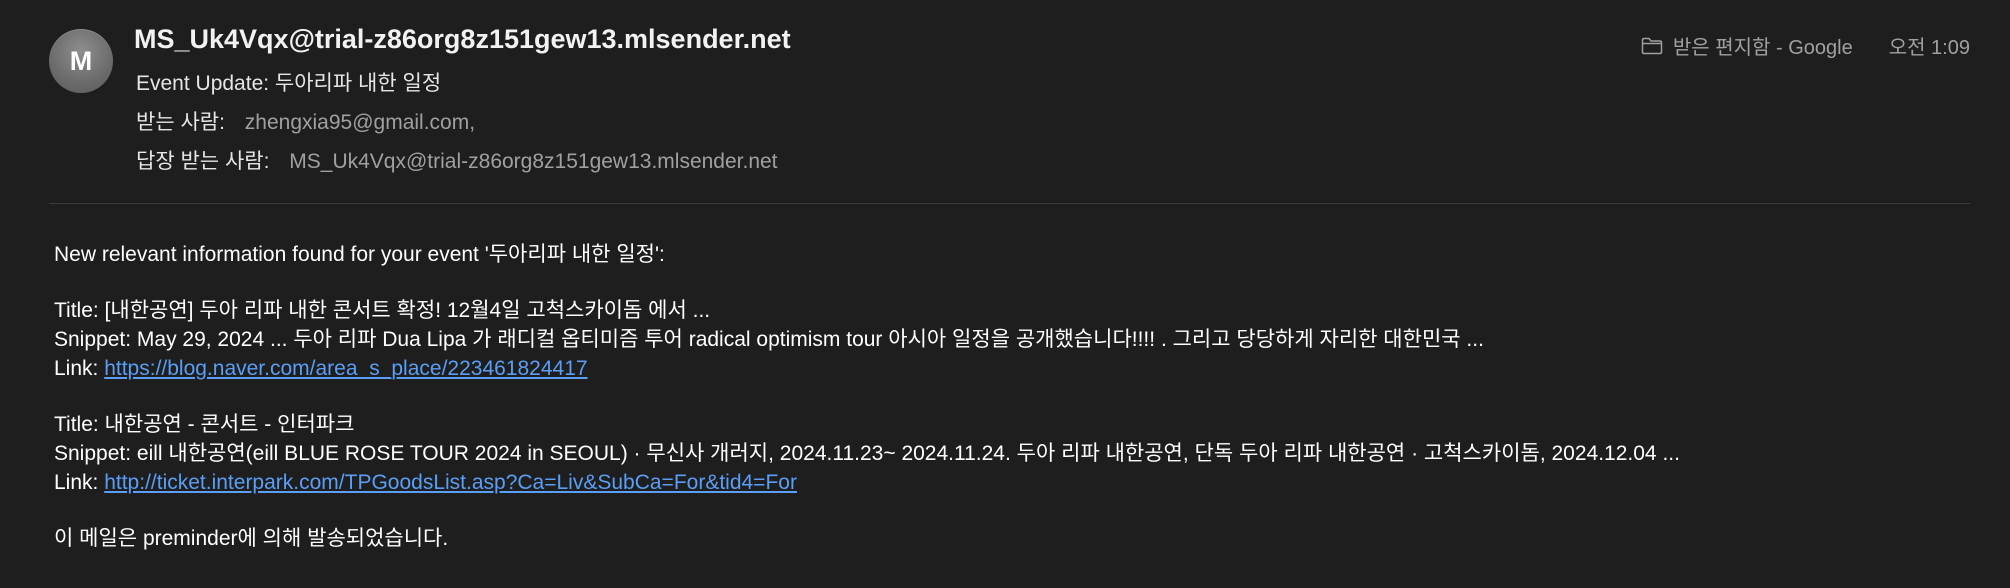 This screenshot has width=2010, height=588. Describe the element at coordinates (180, 122) in the screenshot. I see `to-label: 받는 사람:` at that location.